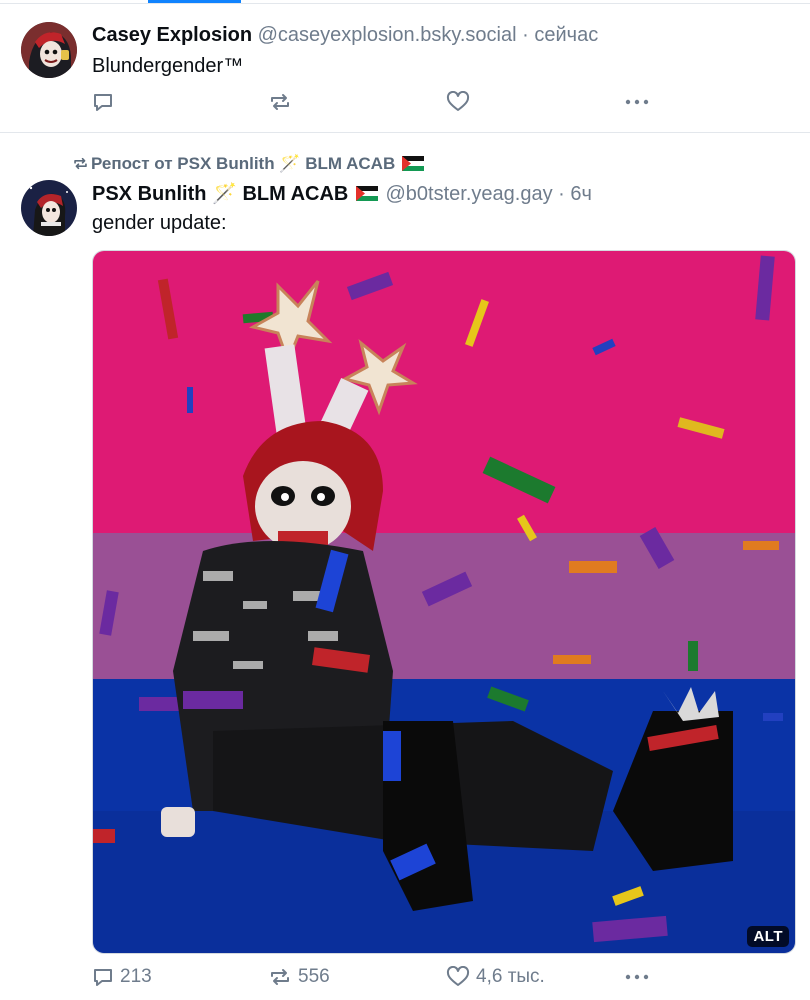  What do you see at coordinates (469, 194) in the screenshot?
I see `author-handle: @b0tster.yeag.gay` at bounding box center [469, 194].